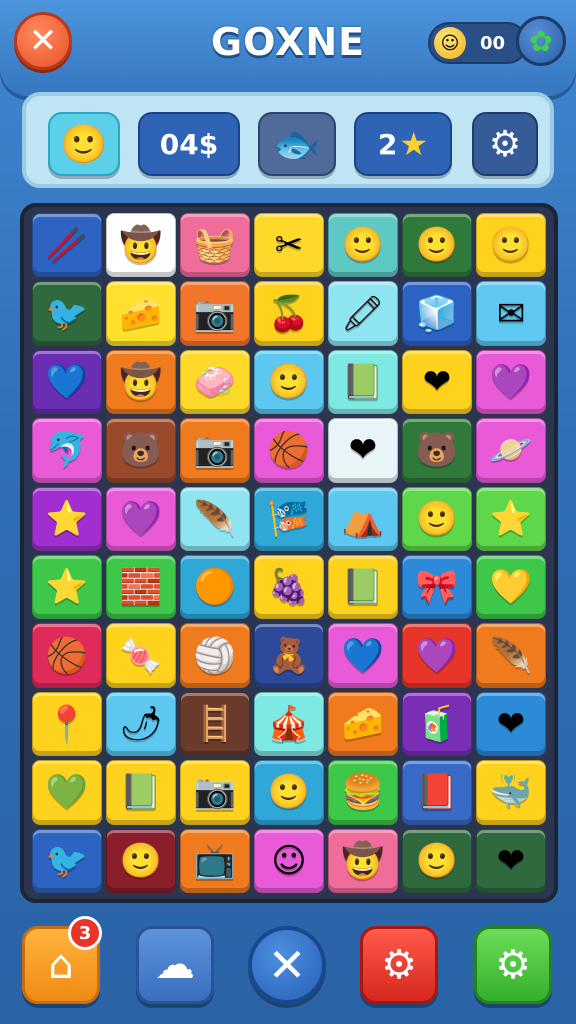  Describe the element at coordinates (289, 587) in the screenshot. I see `board-tile: 🍇` at that location.